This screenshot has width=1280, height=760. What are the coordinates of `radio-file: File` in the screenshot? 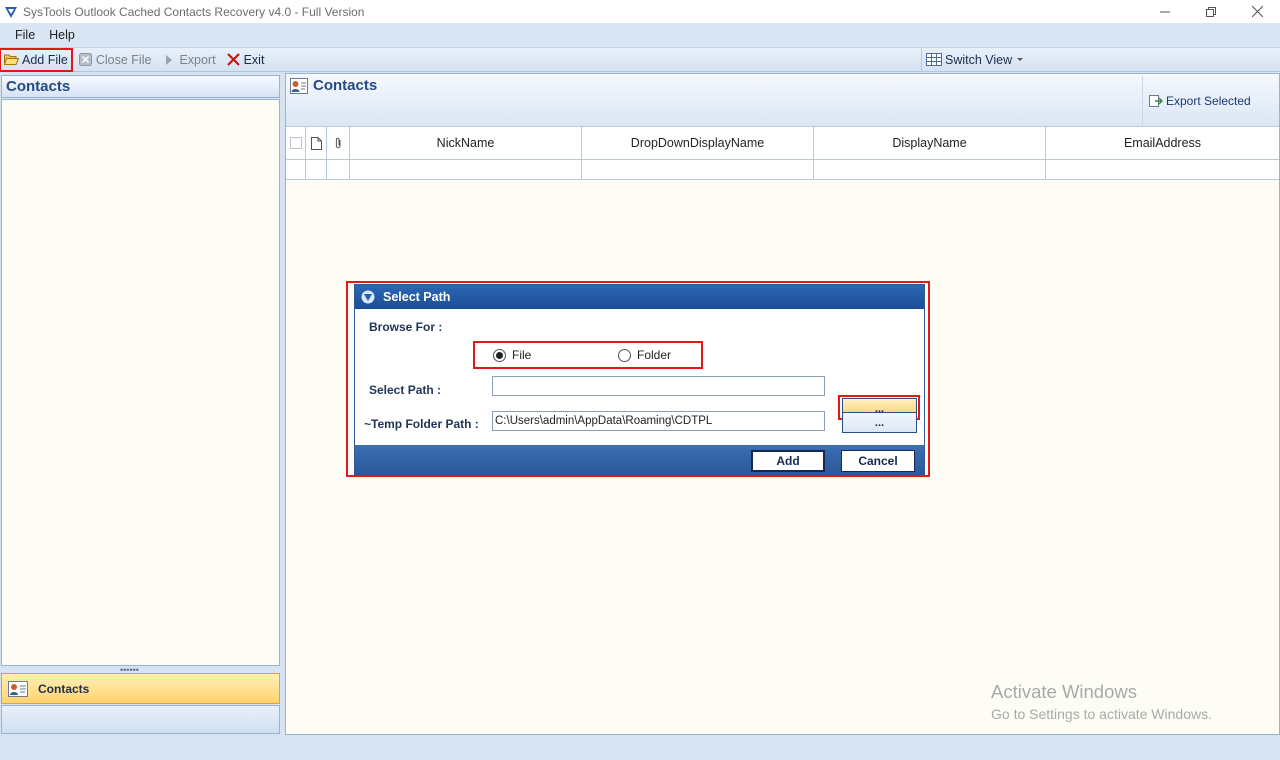 It's located at (512, 355).